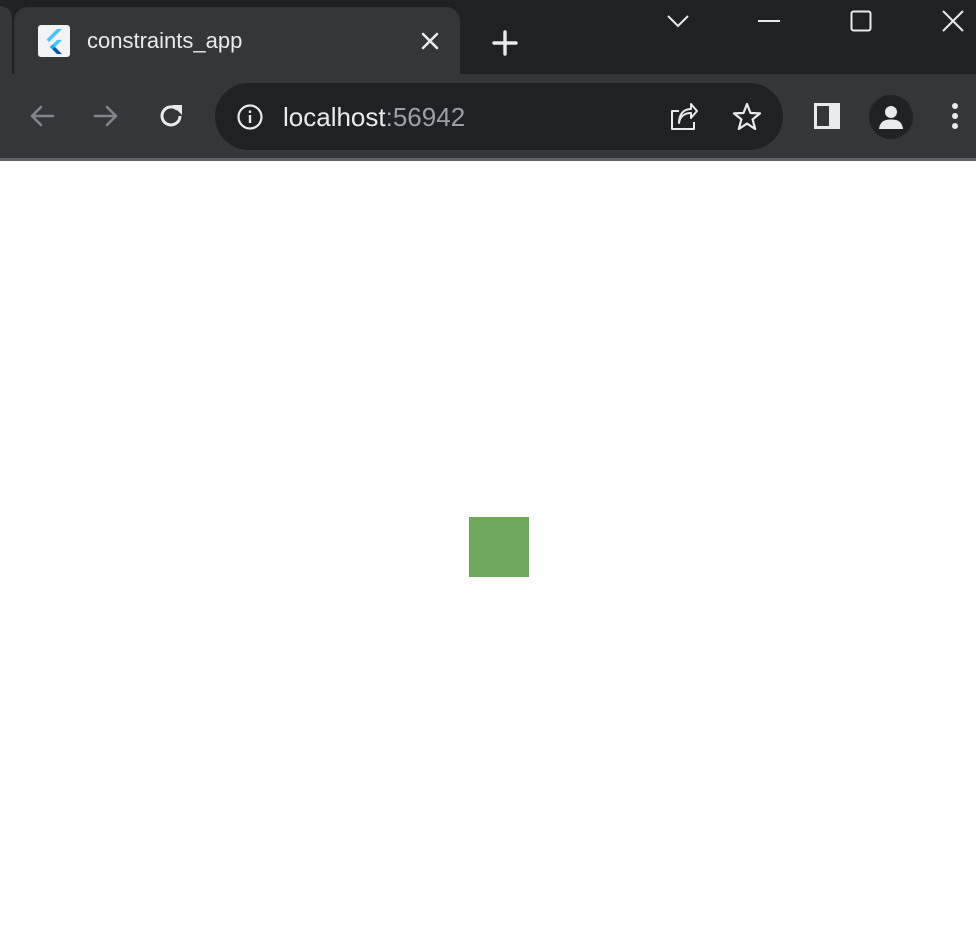  What do you see at coordinates (769, 21) in the screenshot?
I see `minimize-icon` at bounding box center [769, 21].